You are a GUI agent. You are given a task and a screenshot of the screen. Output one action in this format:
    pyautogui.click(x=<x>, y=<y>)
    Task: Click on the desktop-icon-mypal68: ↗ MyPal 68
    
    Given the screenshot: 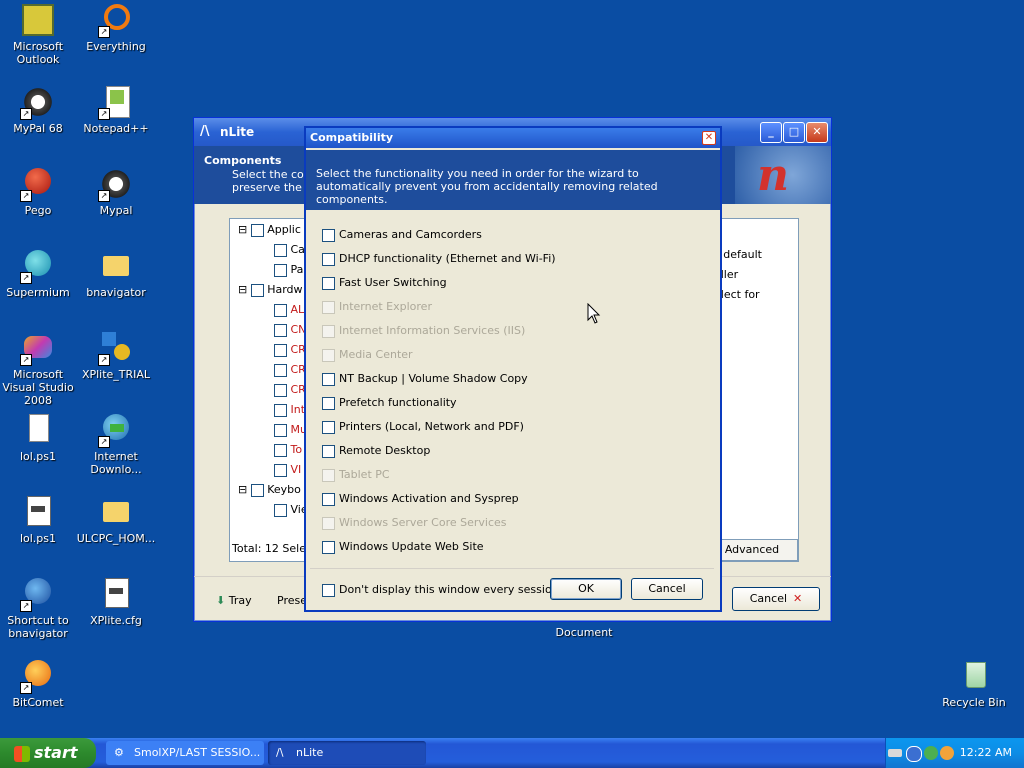 What is the action you would take?
    pyautogui.click(x=39, y=110)
    